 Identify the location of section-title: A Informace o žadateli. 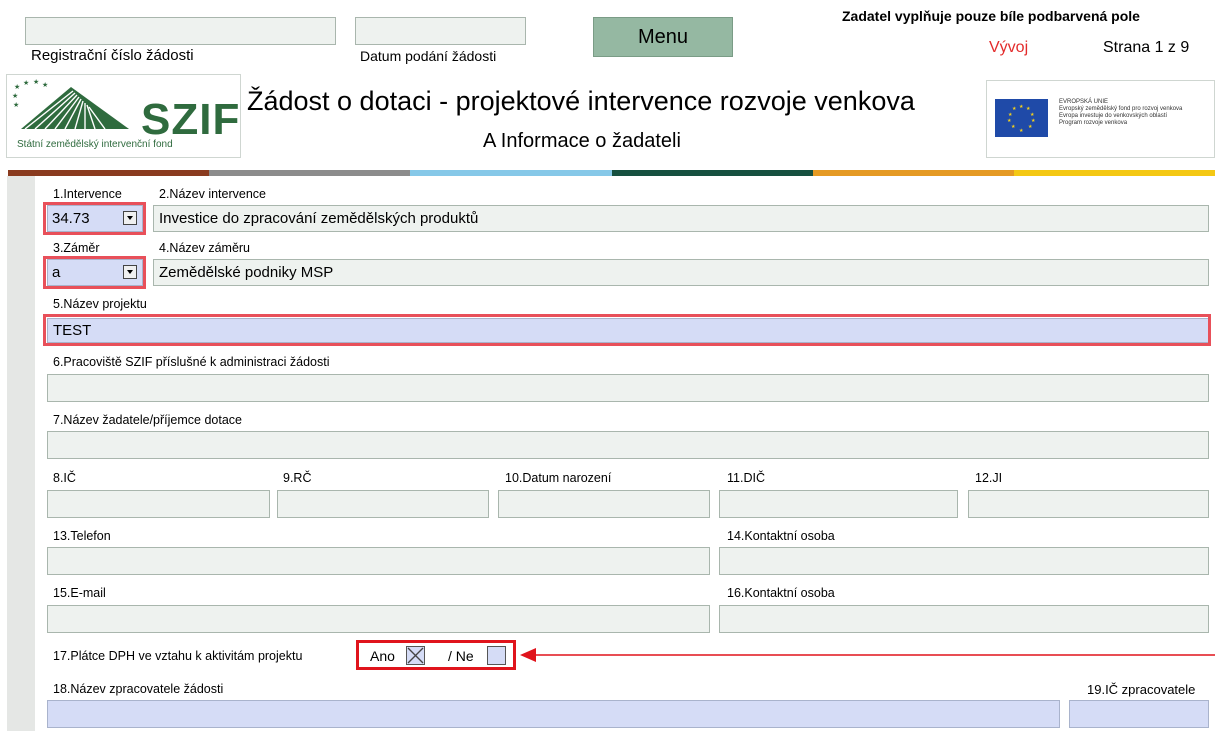
(582, 141).